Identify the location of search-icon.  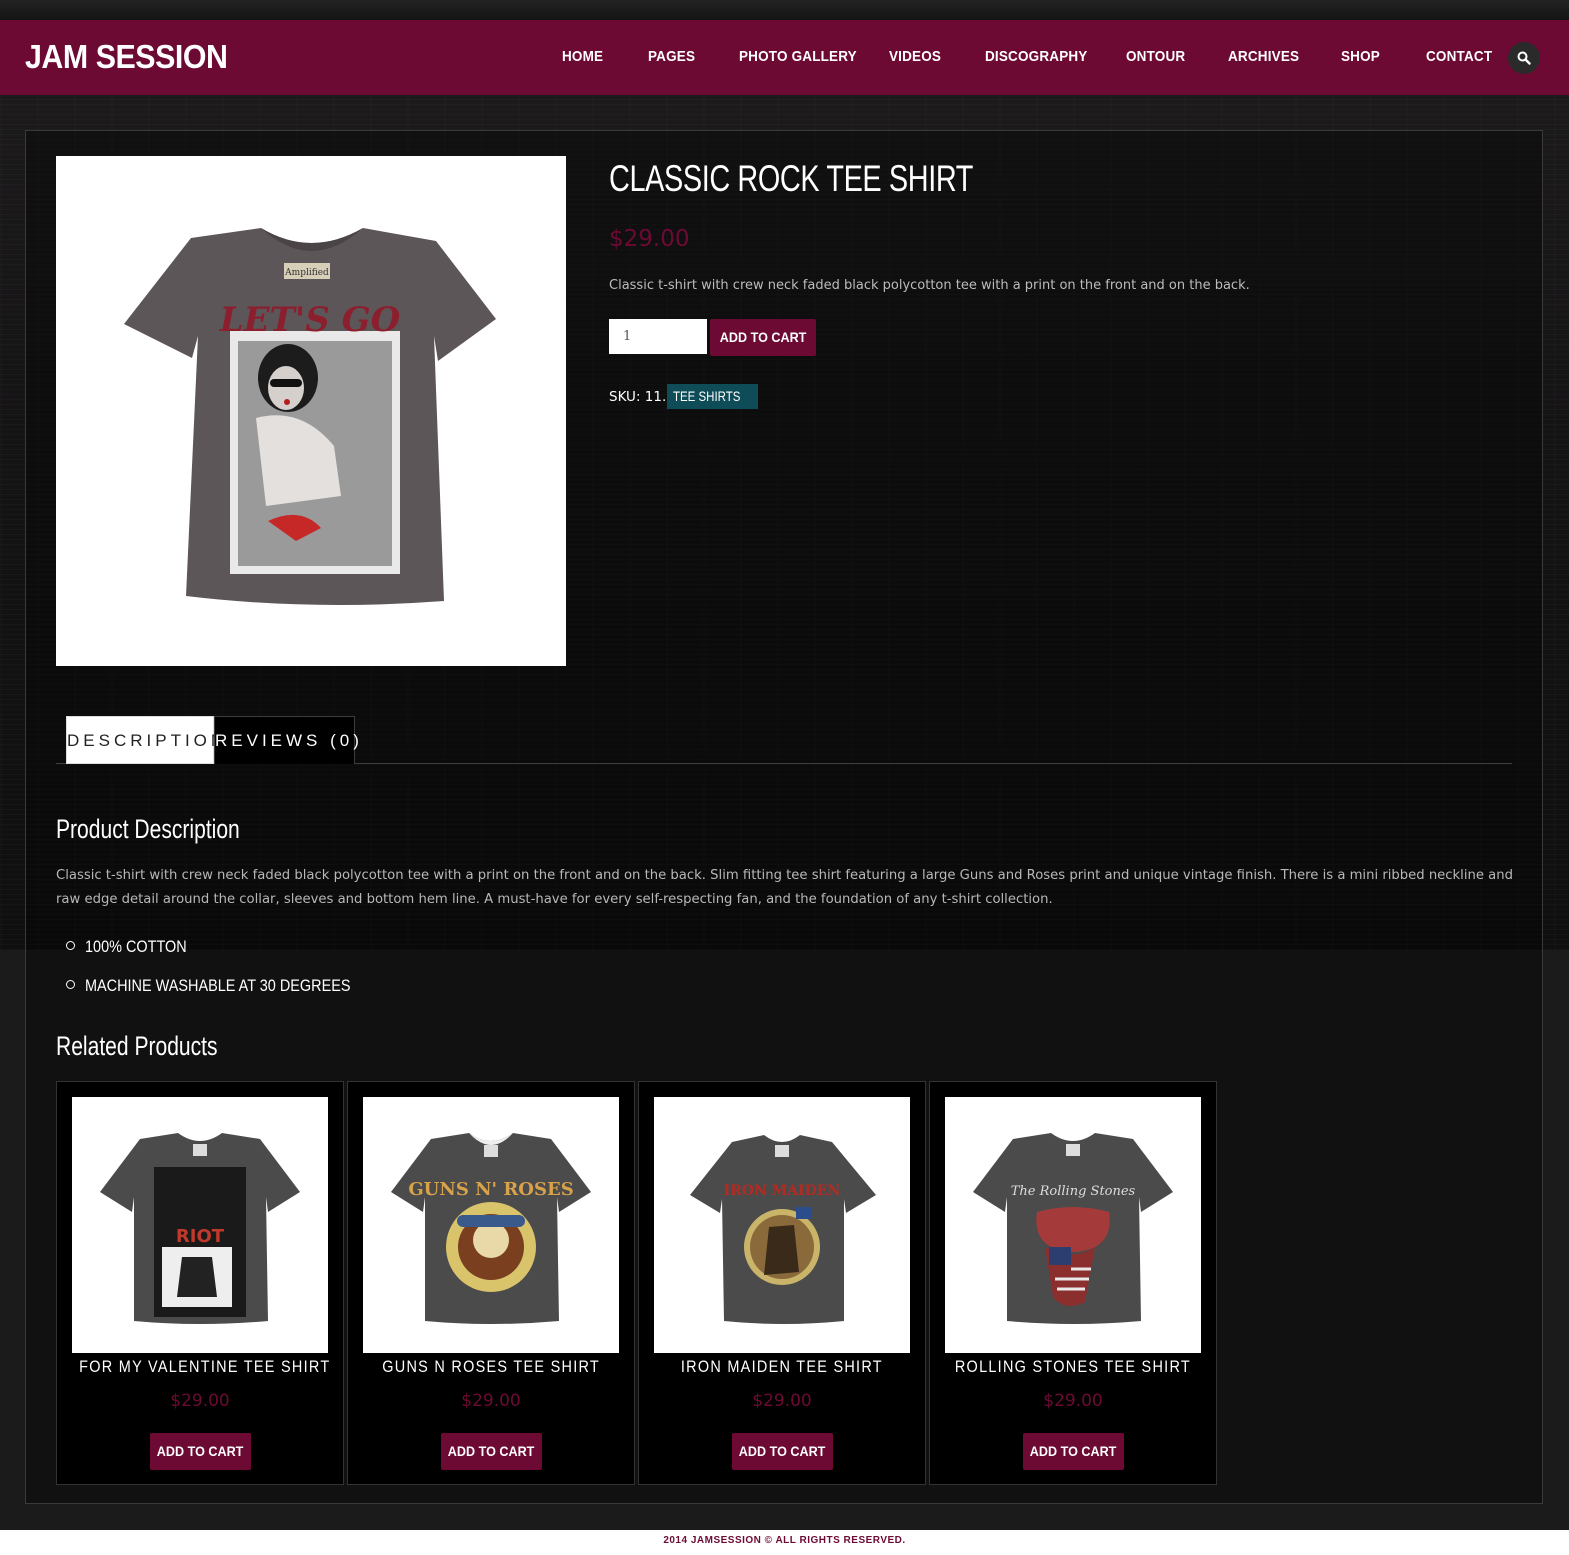
(1524, 58).